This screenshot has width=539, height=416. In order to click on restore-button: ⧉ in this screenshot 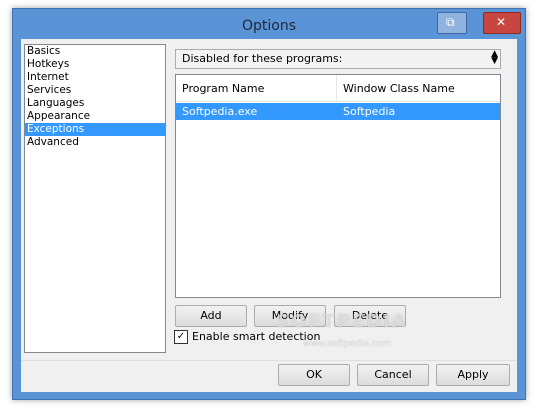, I will do `click(452, 23)`.